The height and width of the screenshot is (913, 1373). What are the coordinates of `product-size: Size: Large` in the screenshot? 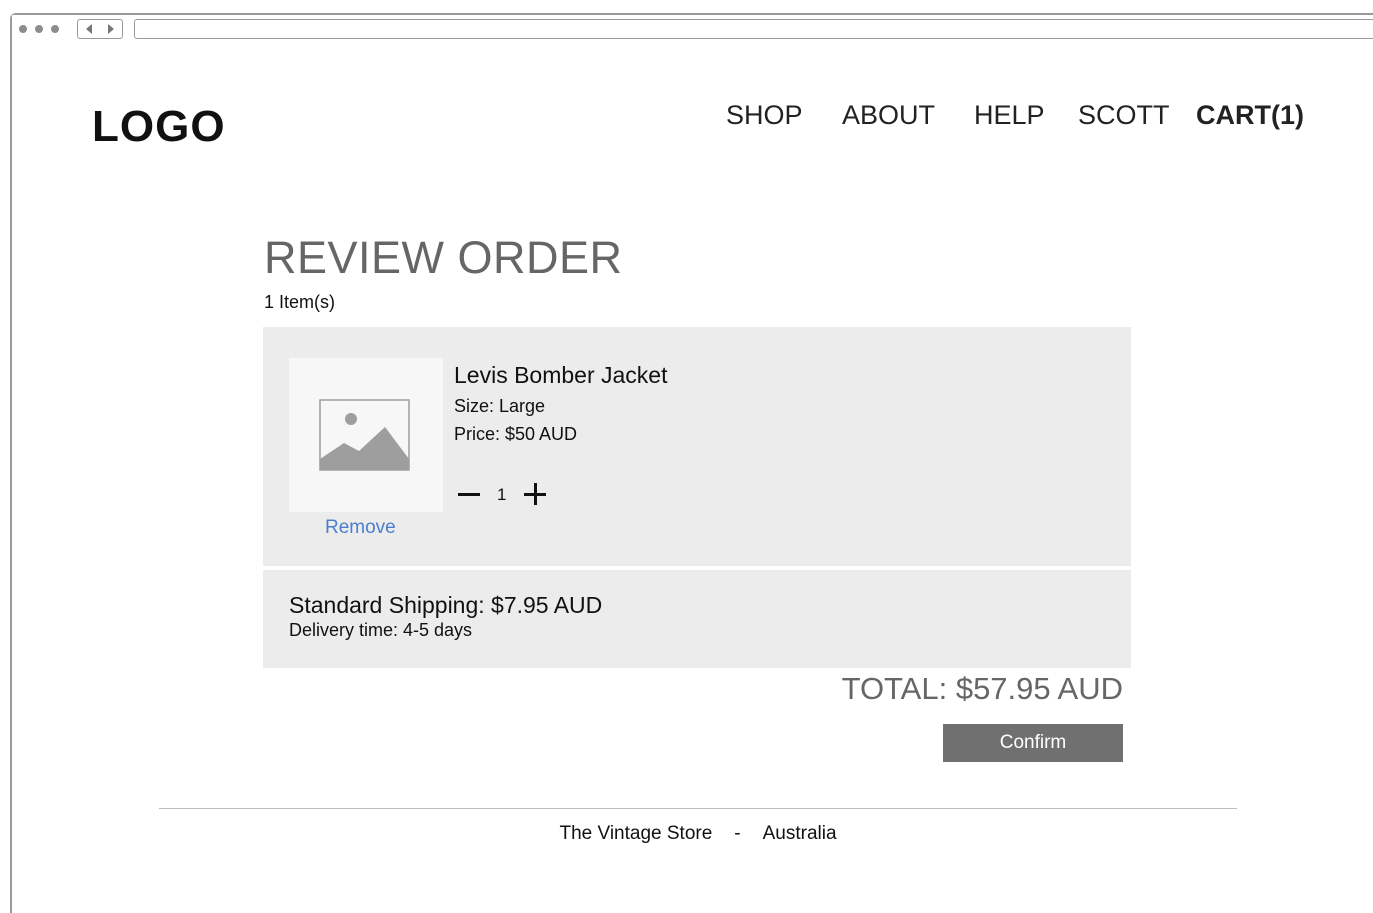 It's located at (500, 406).